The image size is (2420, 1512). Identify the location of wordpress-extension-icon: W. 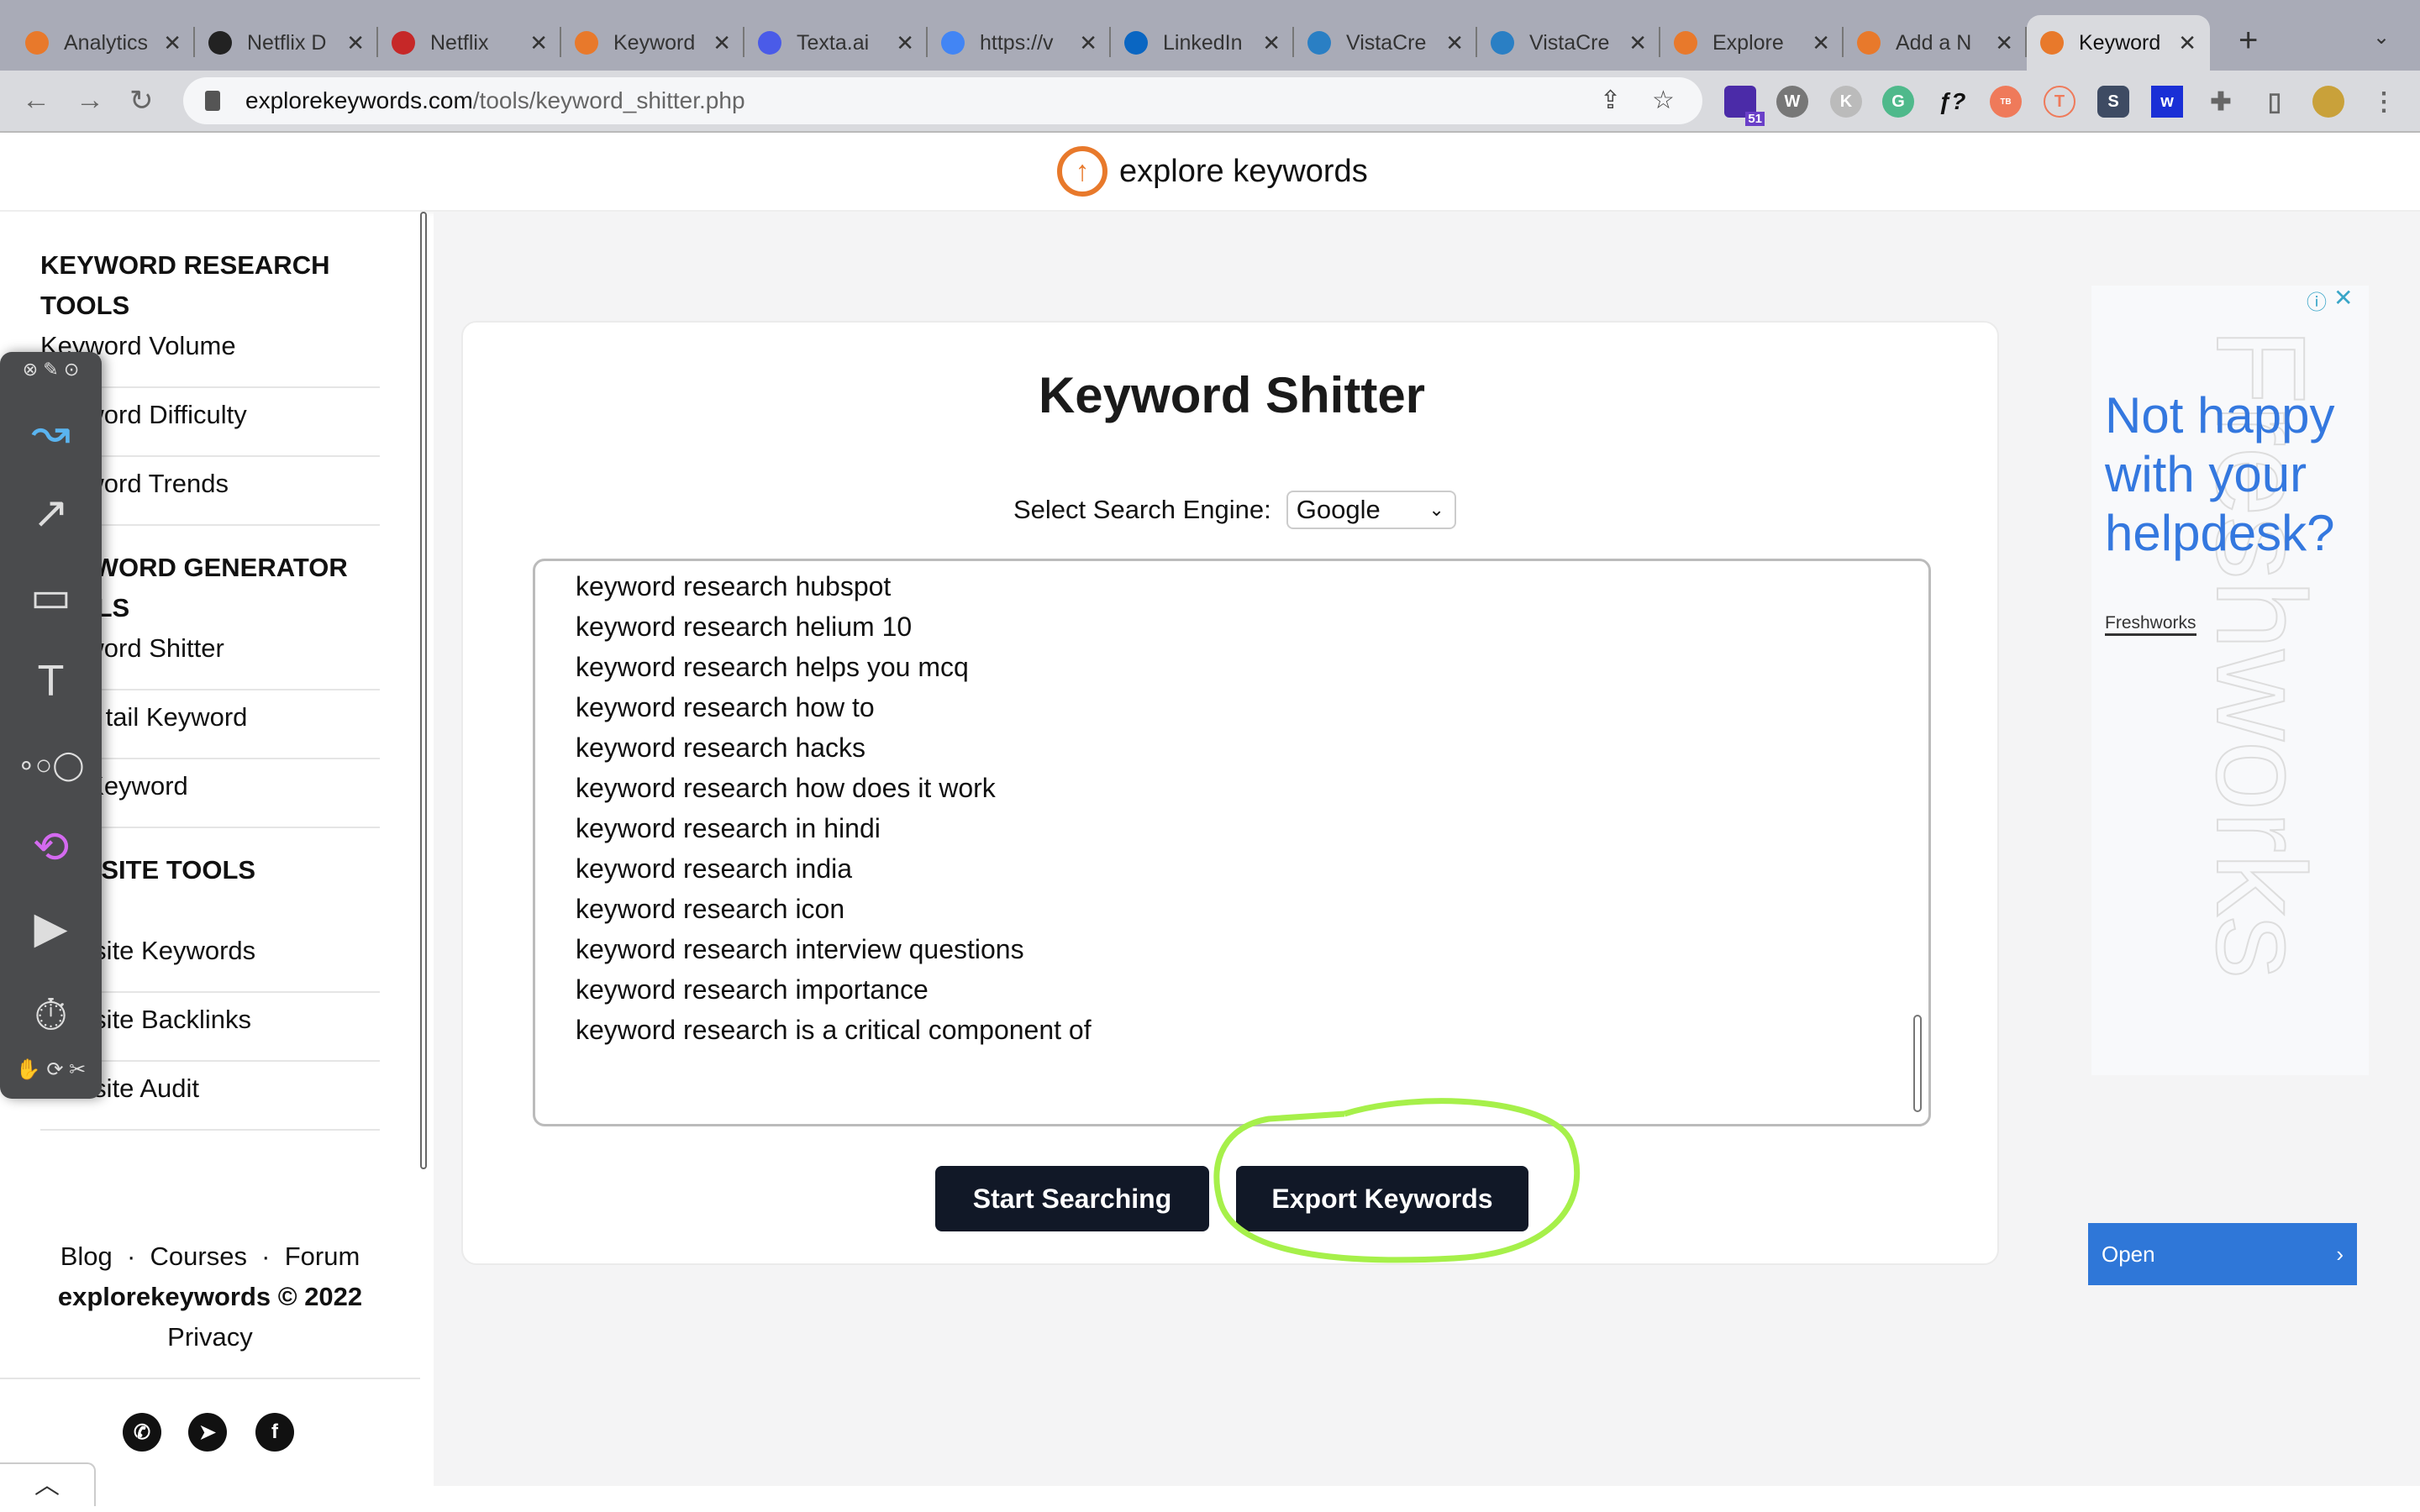
(1792, 102).